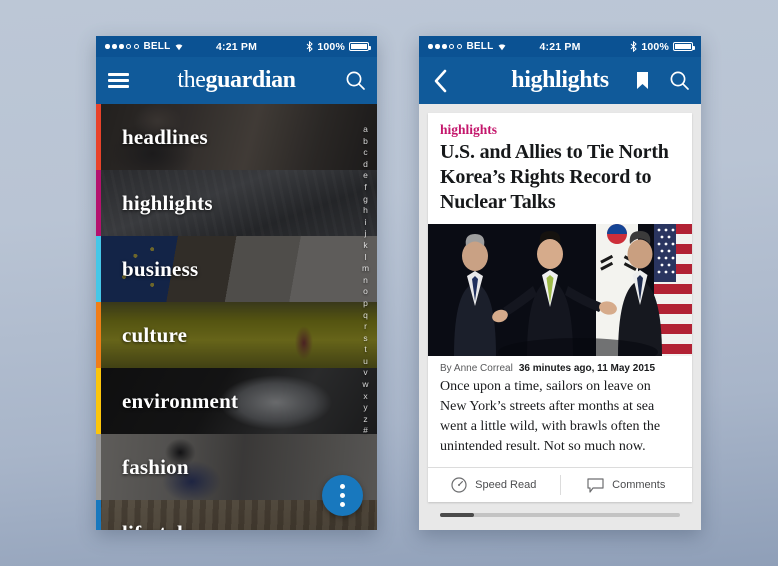 This screenshot has height=566, width=778. I want to click on alphabet-index-letter: y, so click(365, 408).